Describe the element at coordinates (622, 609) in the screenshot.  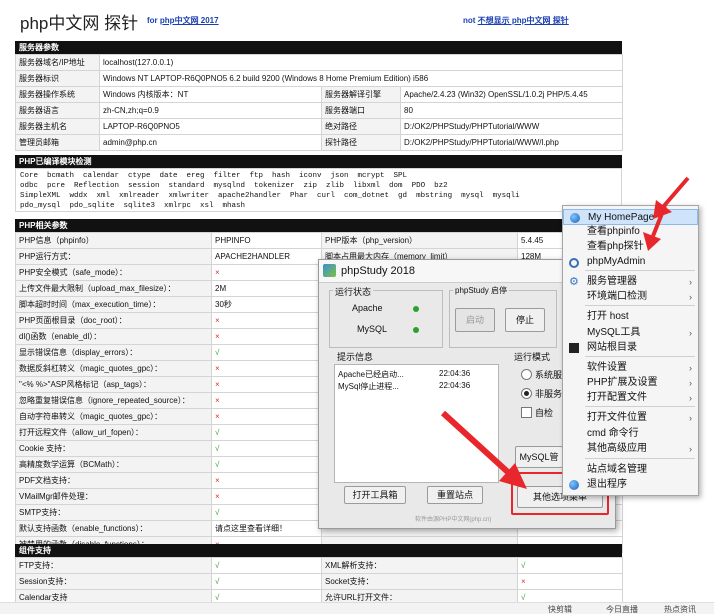
I see `statusbar-item: 今日直播` at that location.